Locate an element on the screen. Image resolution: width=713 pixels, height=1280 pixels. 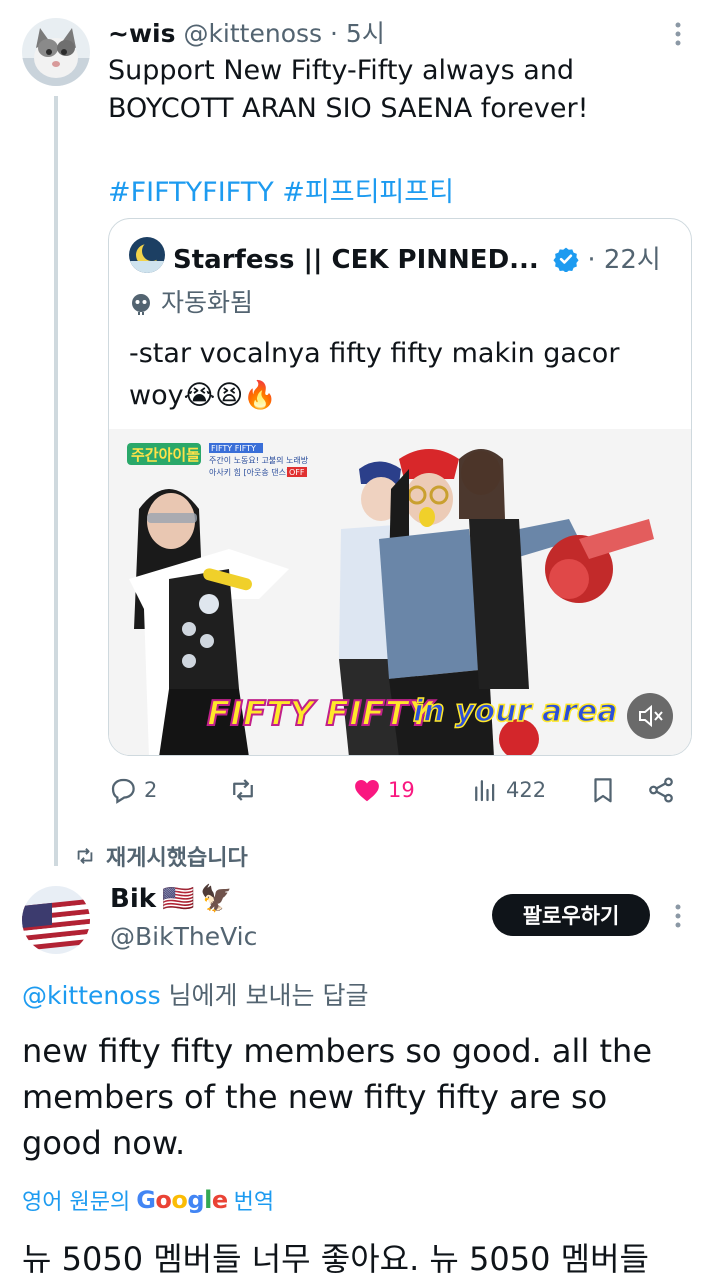
automated-label: 자동화됨 is located at coordinates (191, 301).